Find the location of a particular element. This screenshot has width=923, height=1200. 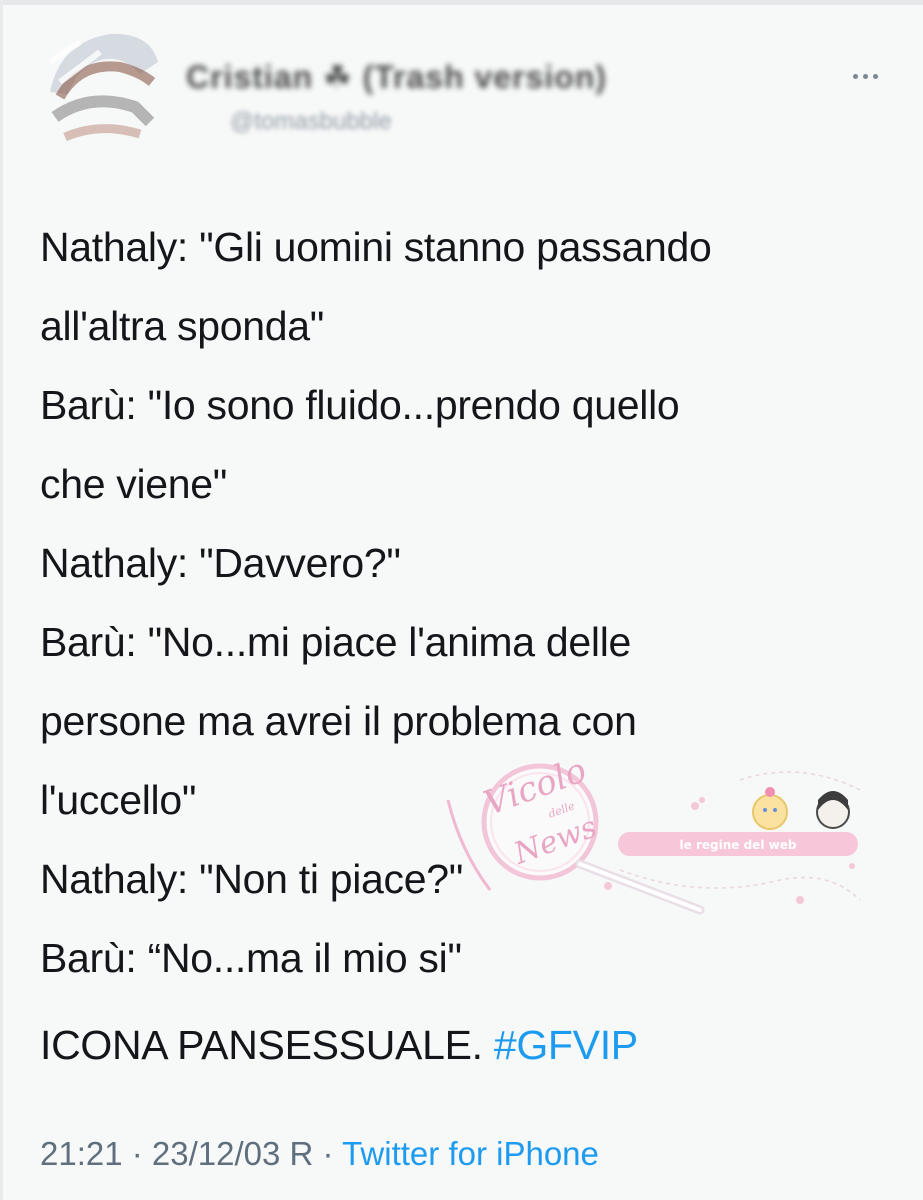

tweet-line: Nathaly: "Gli uomini stanno passando is located at coordinates (376, 247).